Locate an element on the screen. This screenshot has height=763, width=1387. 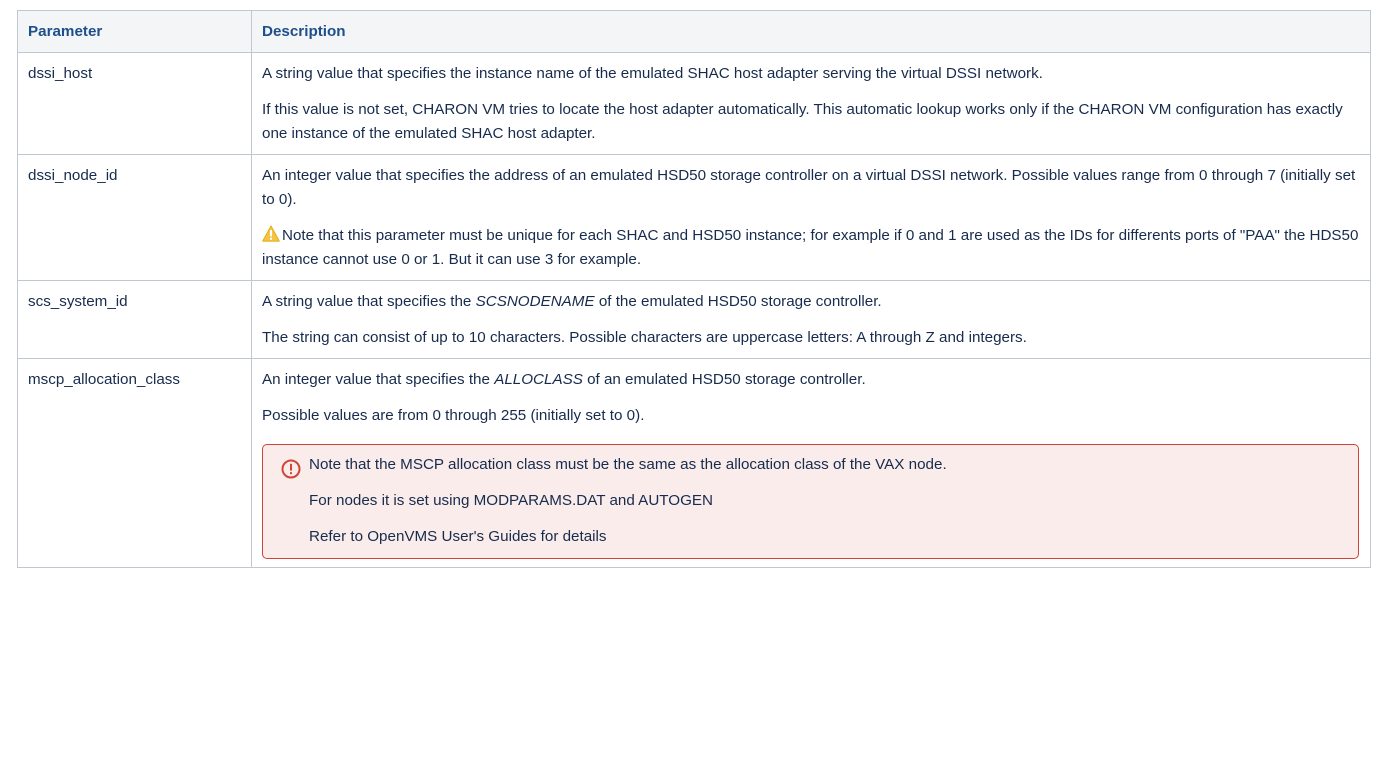
exclamation-circle-icon is located at coordinates (291, 469).